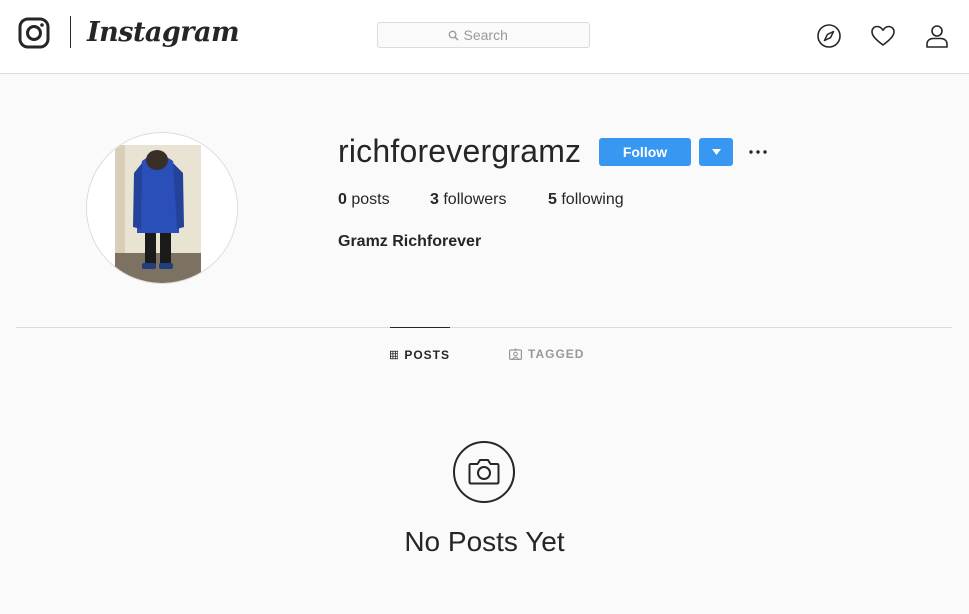  Describe the element at coordinates (394, 354) in the screenshot. I see `grid-icon` at that location.